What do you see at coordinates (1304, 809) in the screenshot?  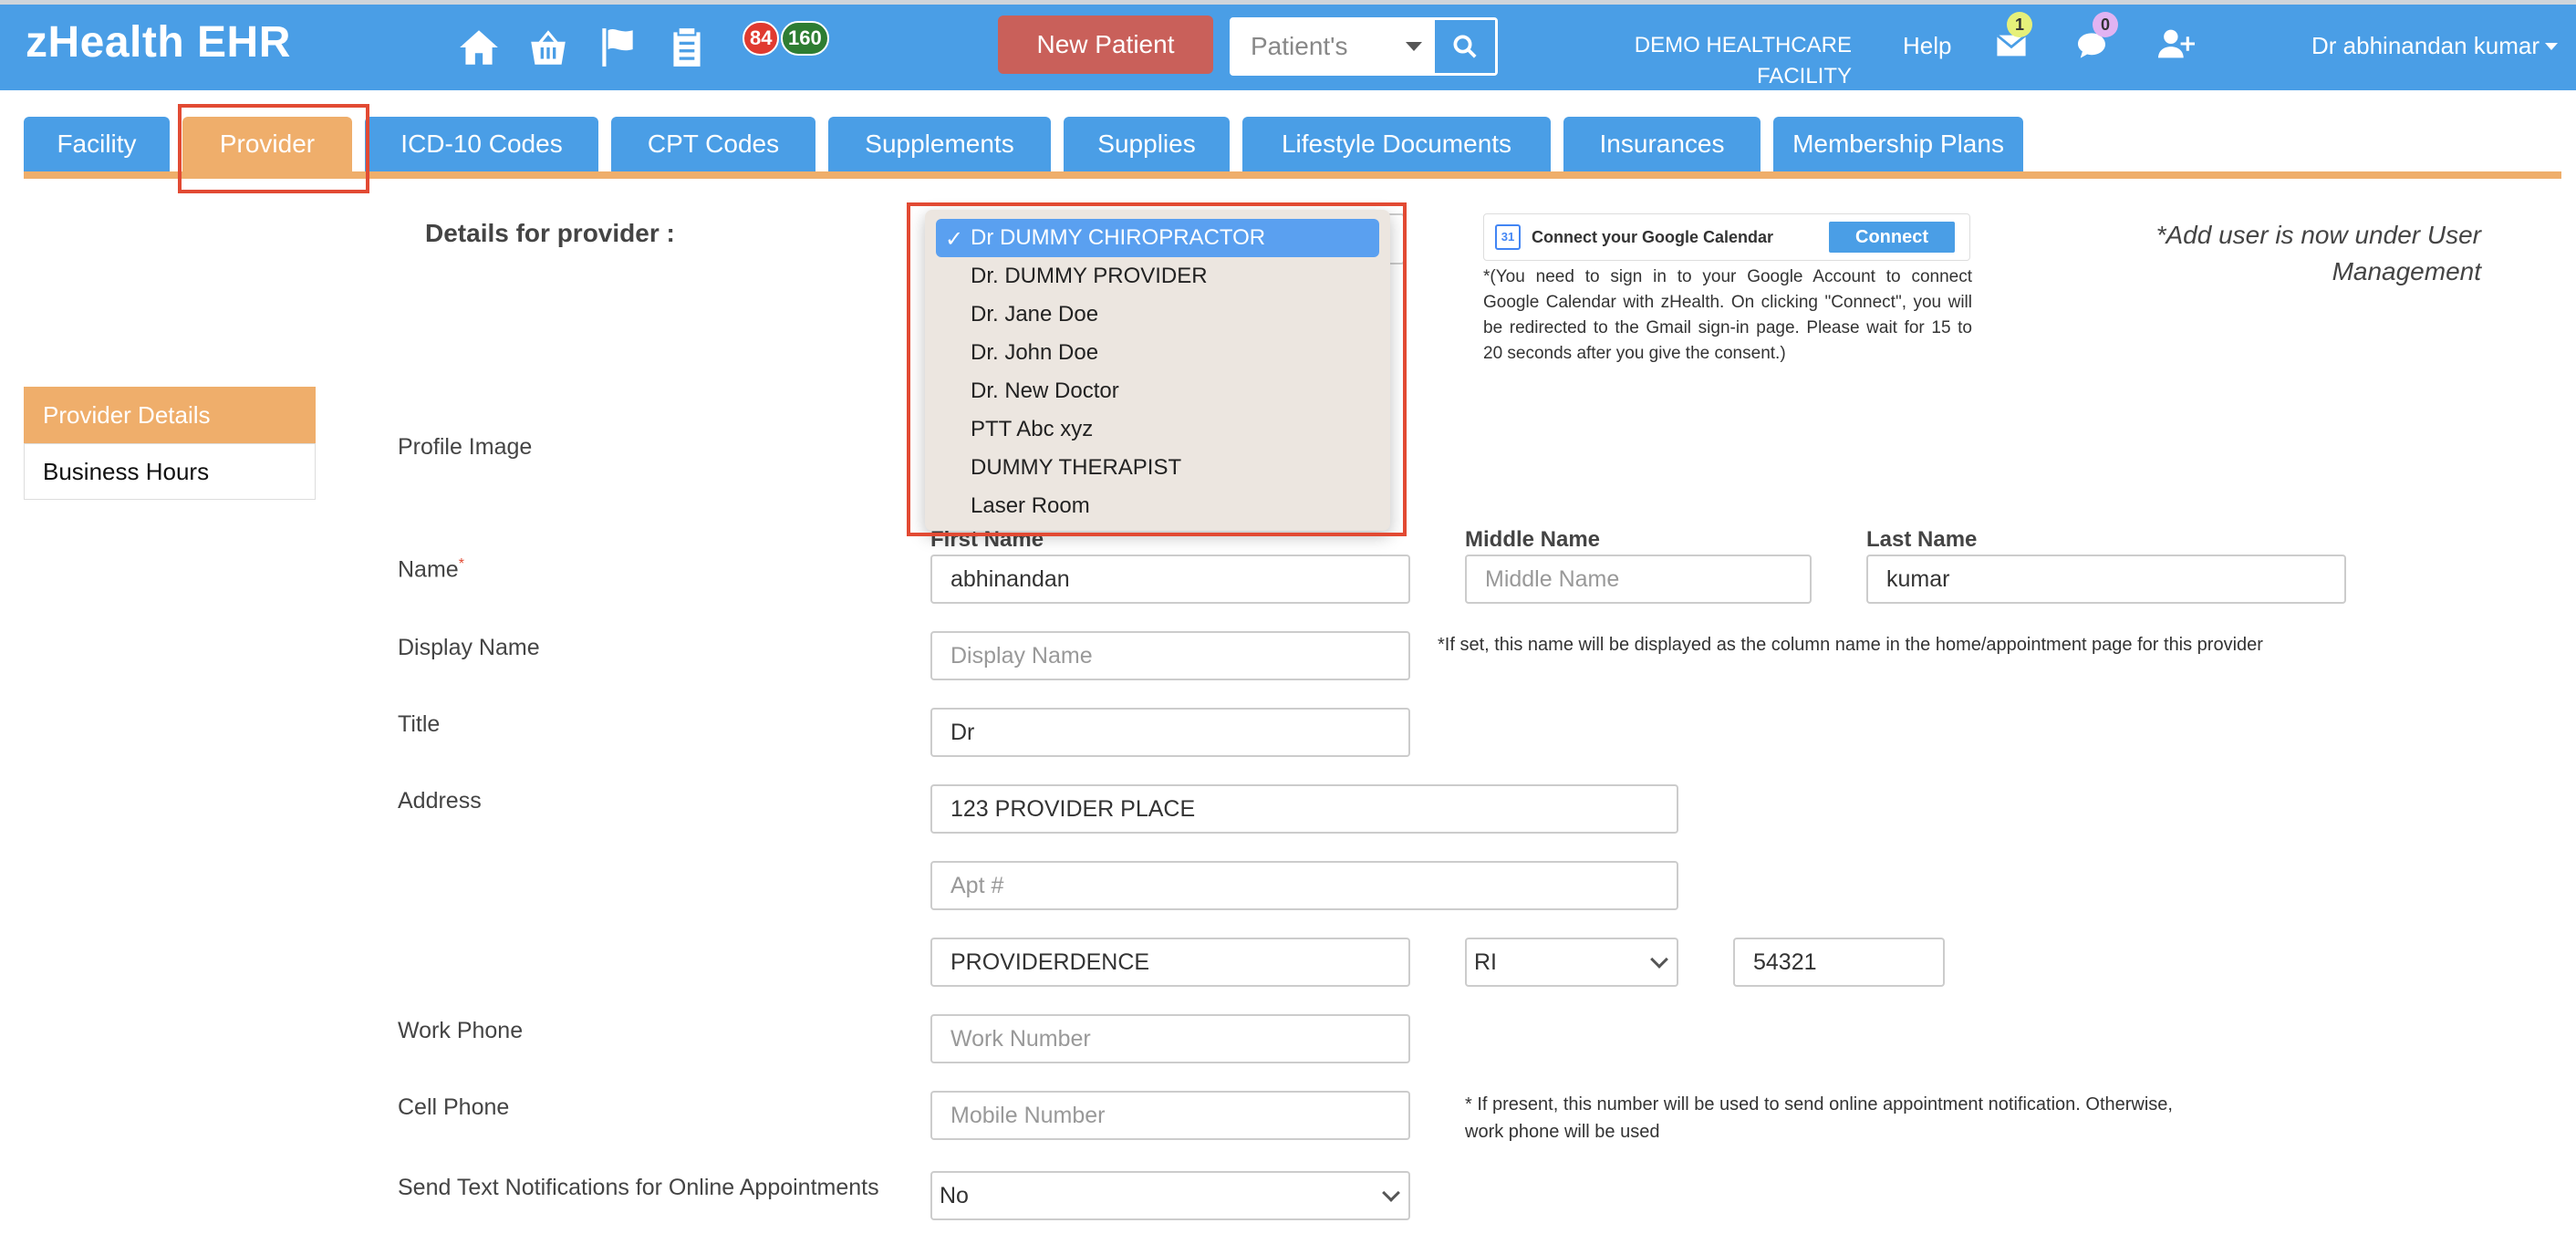 I see `address-line1-input: 123 PROVIDER PLACE` at bounding box center [1304, 809].